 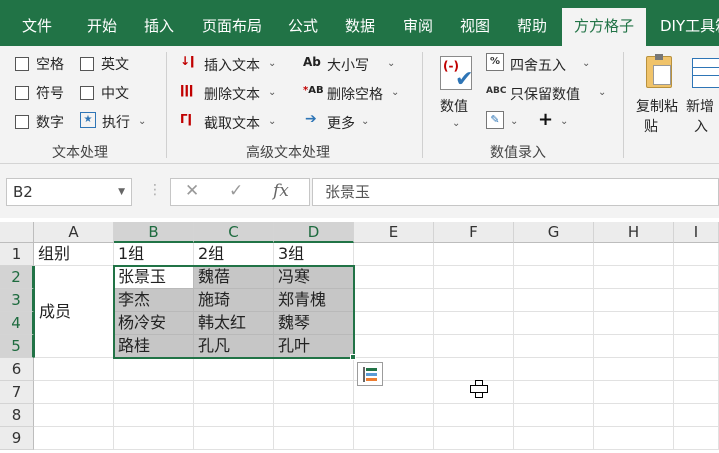 What do you see at coordinates (689, 23) in the screenshot?
I see `tab-diy-toolbox: DIY工具箱` at bounding box center [689, 23].